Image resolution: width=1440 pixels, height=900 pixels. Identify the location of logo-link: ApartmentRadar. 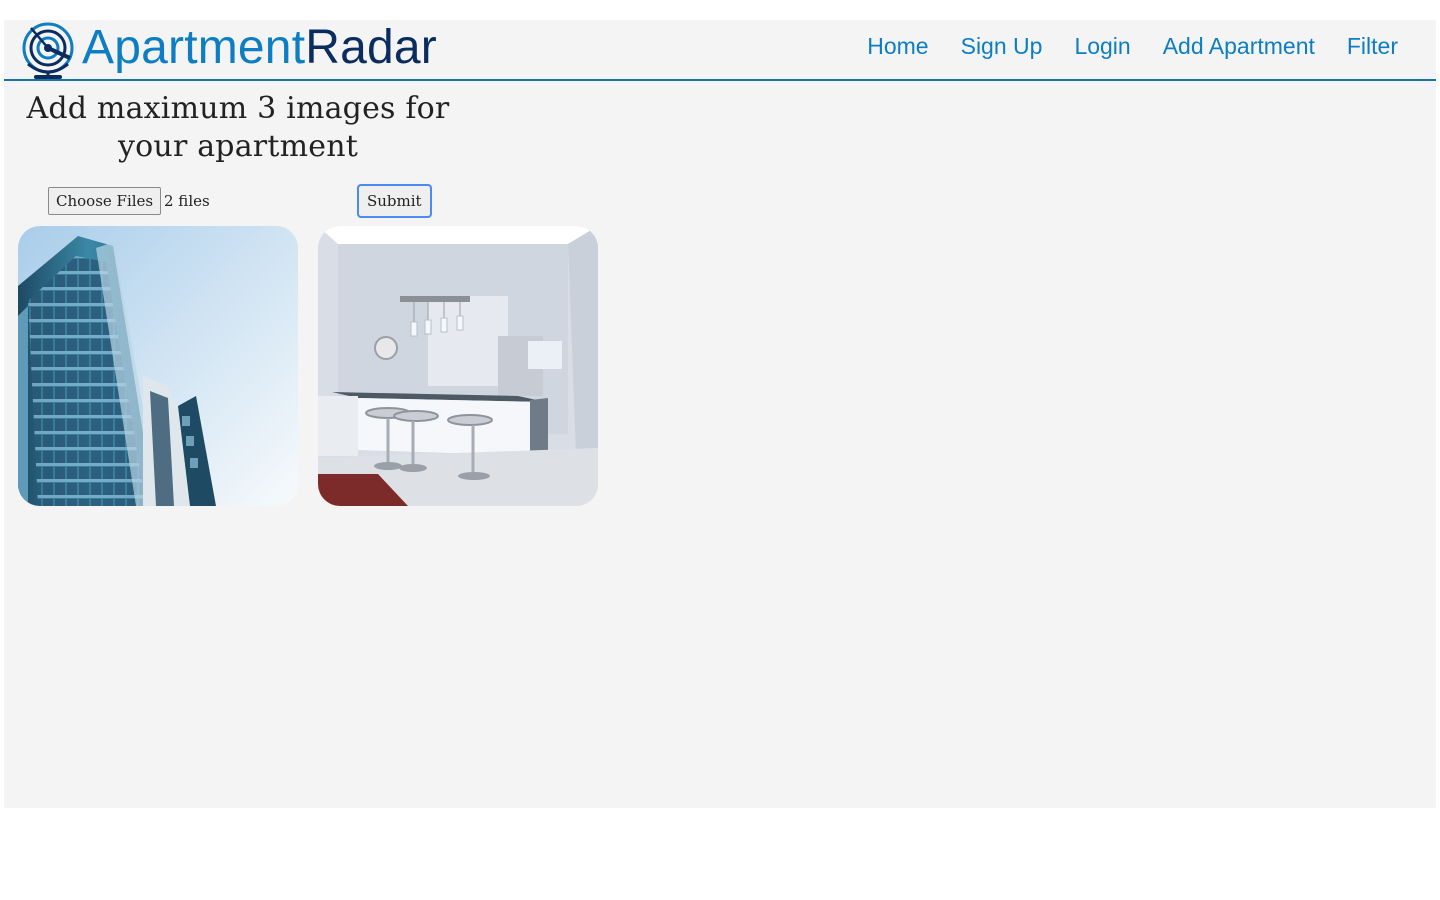
(229, 51).